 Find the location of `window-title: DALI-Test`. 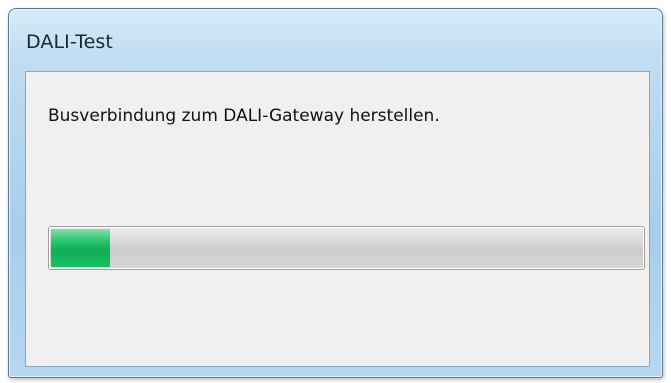

window-title: DALI-Test is located at coordinates (69, 42).